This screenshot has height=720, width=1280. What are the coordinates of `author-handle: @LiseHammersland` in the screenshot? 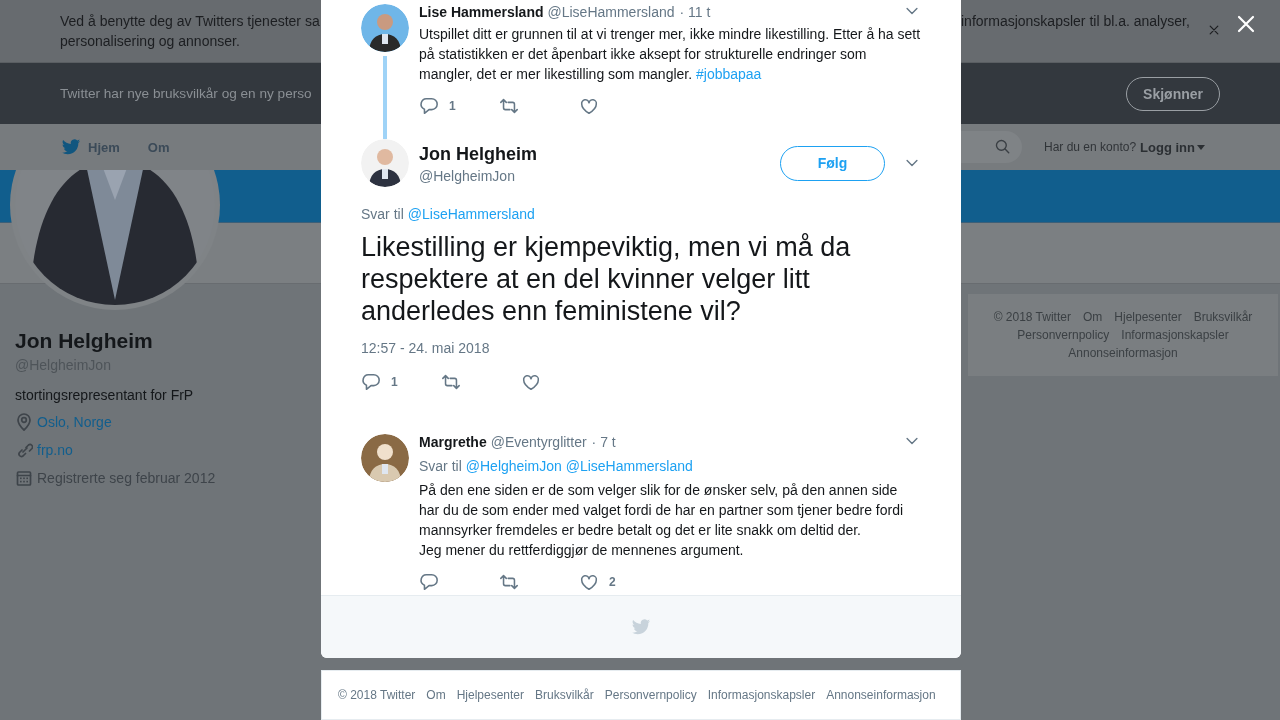 It's located at (611, 12).